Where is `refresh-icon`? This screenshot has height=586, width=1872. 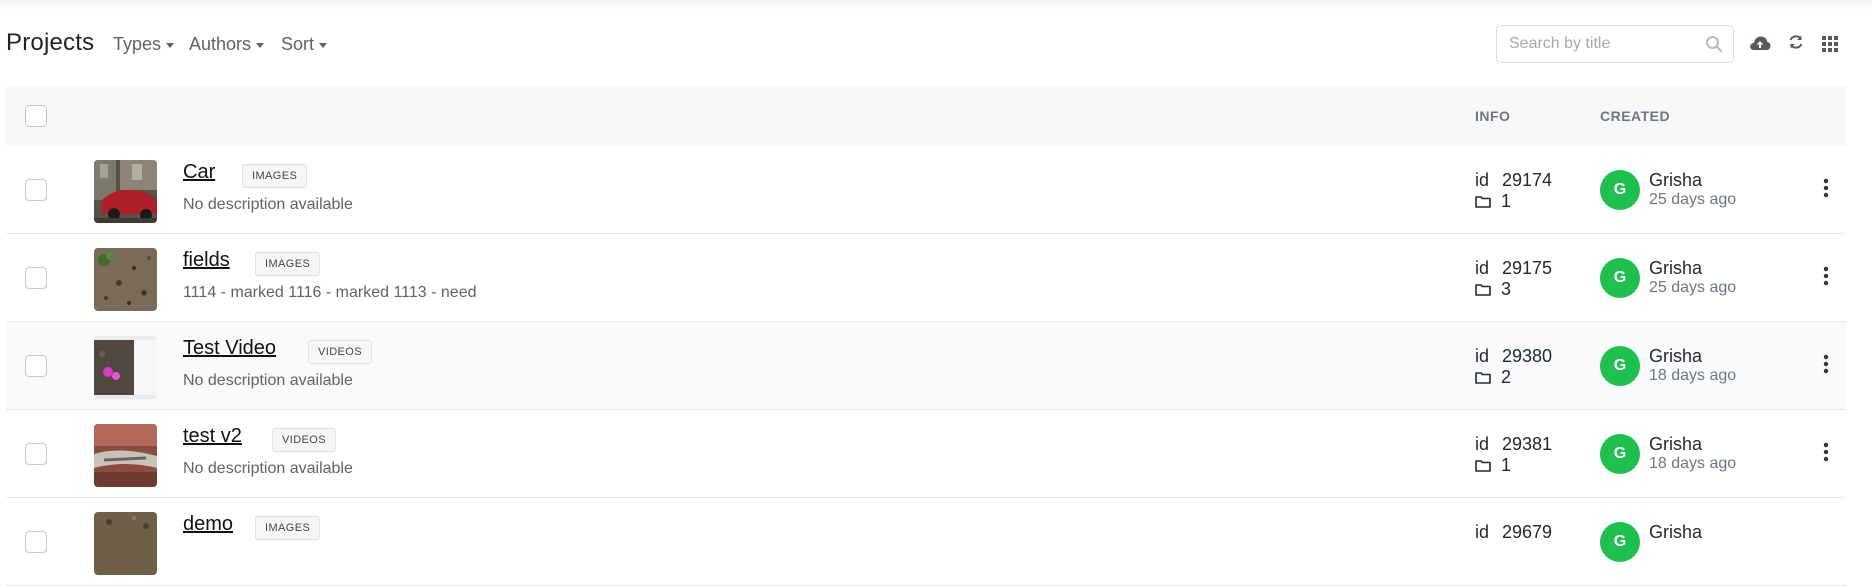 refresh-icon is located at coordinates (1796, 44).